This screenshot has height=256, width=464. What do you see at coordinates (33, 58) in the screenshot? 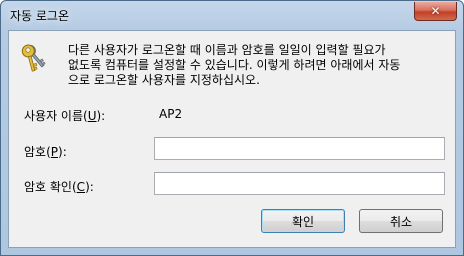
I see `keys-icon` at bounding box center [33, 58].